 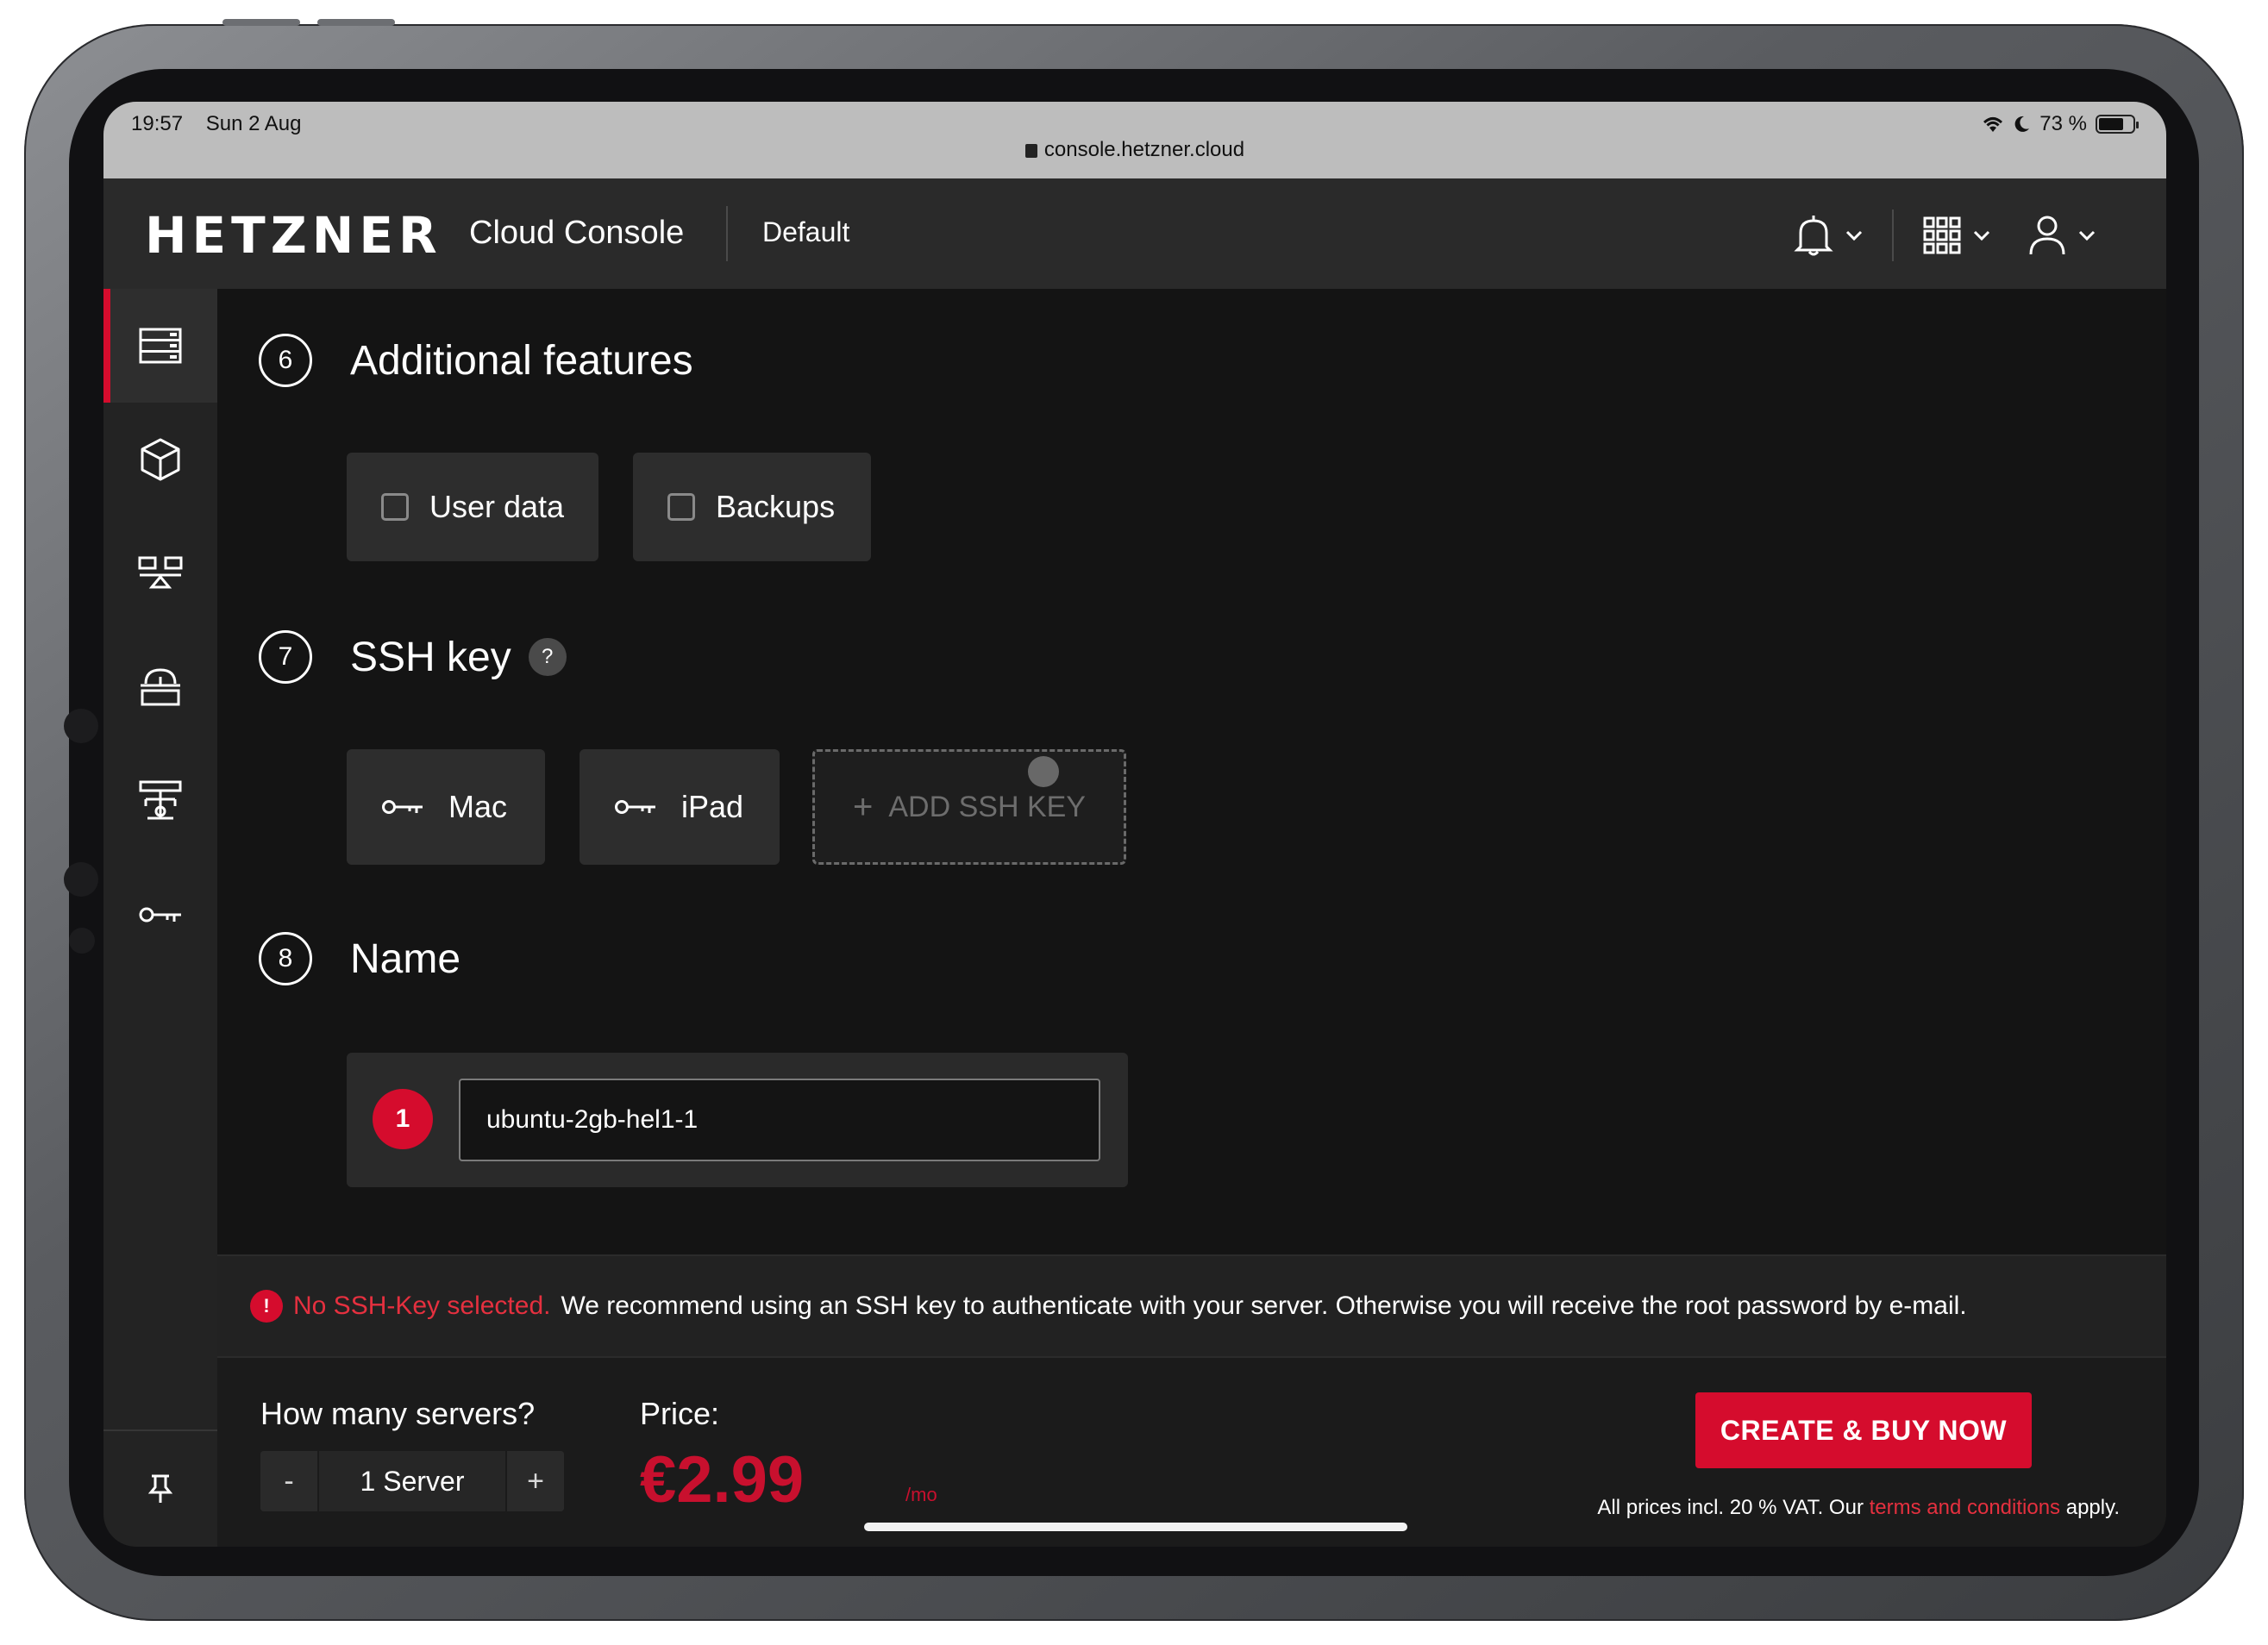 What do you see at coordinates (422, 1306) in the screenshot?
I see `warning-title: No SSH-Key selected.` at bounding box center [422, 1306].